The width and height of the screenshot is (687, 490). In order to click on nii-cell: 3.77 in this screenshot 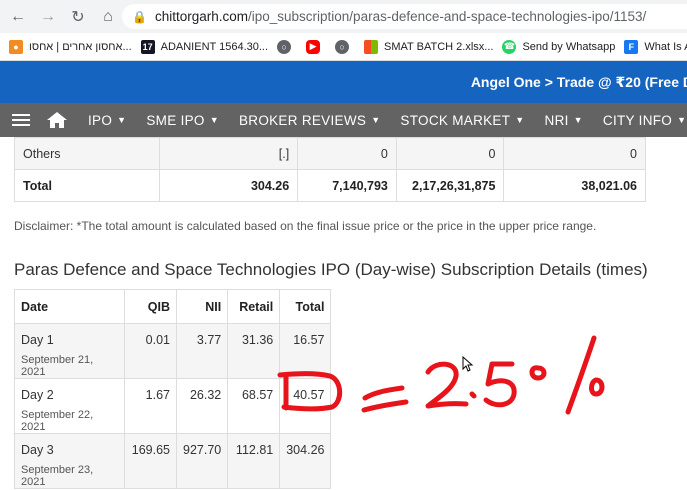, I will do `click(202, 351)`.